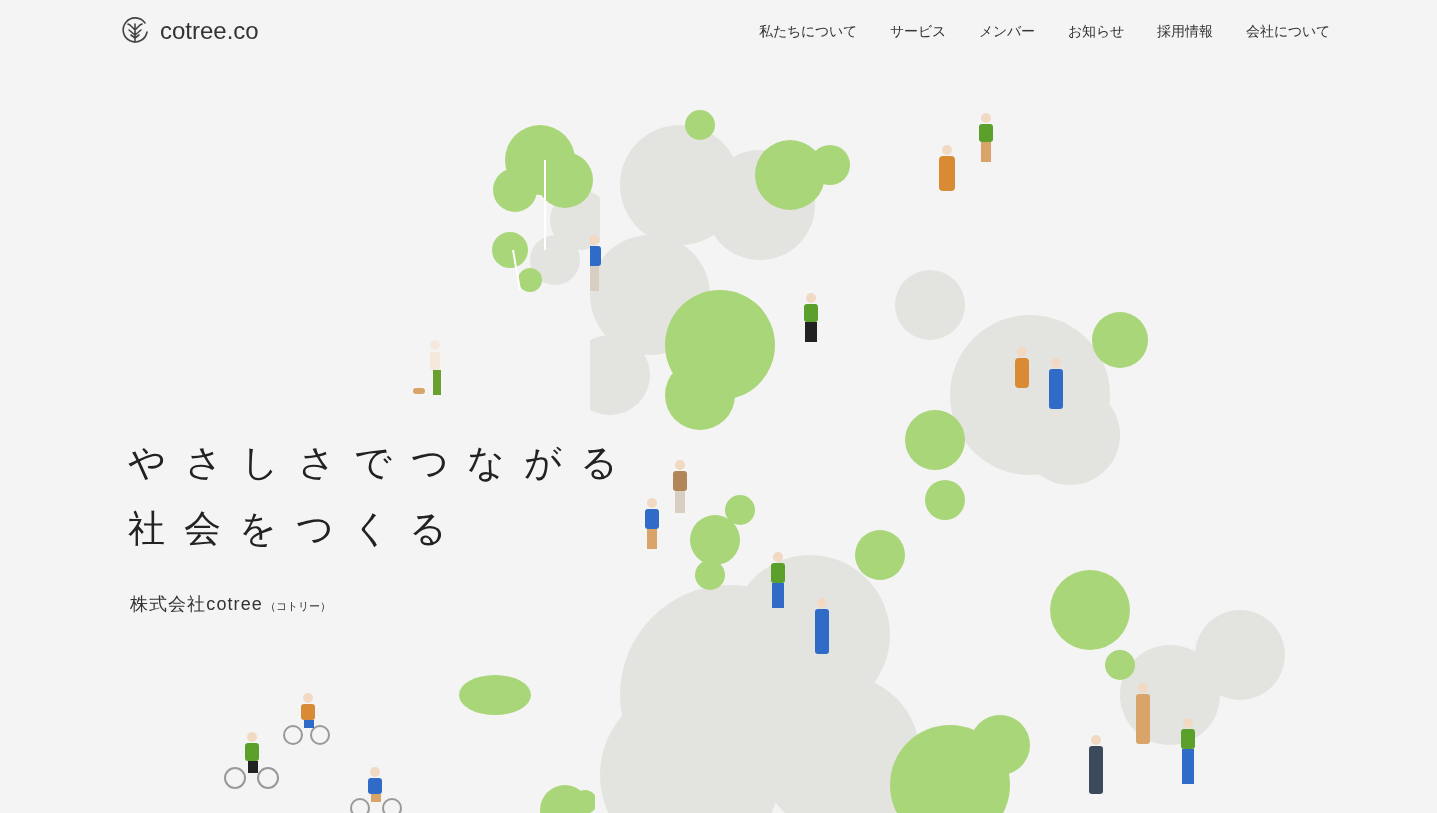  Describe the element at coordinates (1096, 31) in the screenshot. I see `nav-link: お知らせ` at that location.